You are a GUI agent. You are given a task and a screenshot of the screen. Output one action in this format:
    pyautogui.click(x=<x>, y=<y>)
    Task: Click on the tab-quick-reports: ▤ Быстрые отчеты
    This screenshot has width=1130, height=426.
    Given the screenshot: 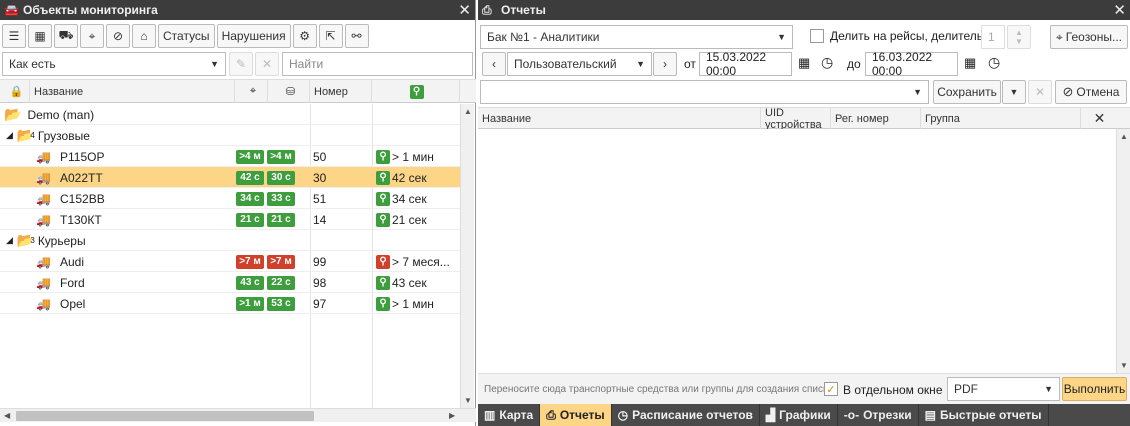 What is the action you would take?
    pyautogui.click(x=984, y=415)
    